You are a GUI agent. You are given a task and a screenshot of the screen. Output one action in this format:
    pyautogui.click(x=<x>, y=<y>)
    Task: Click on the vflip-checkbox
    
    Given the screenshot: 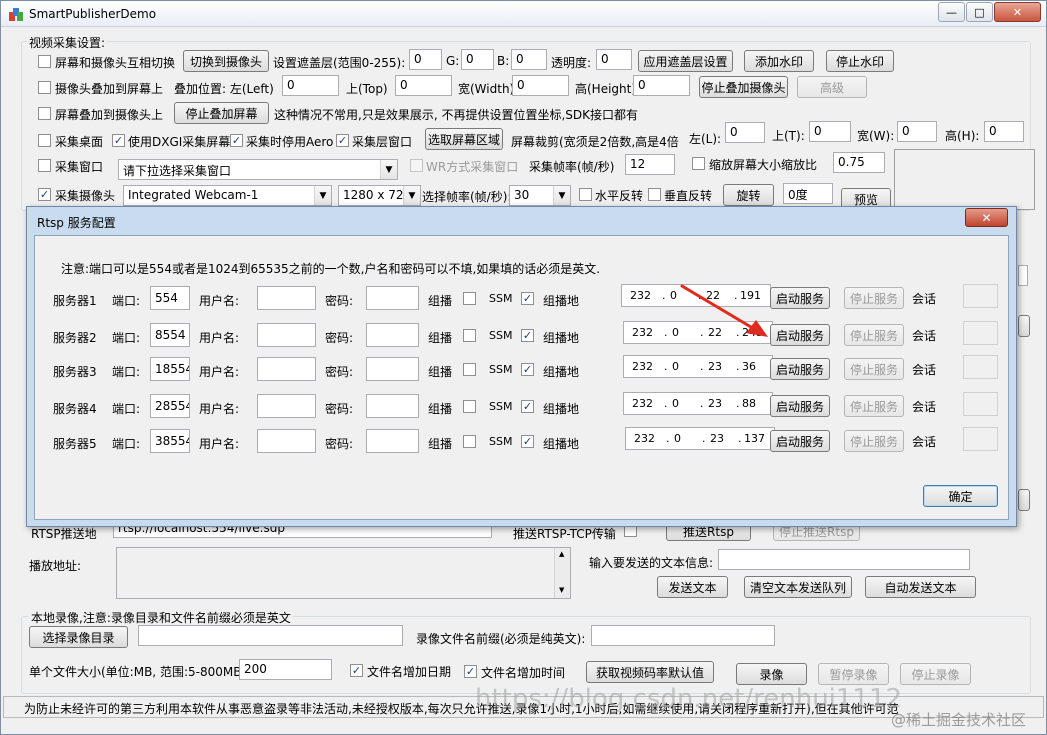 What is the action you would take?
    pyautogui.click(x=654, y=194)
    